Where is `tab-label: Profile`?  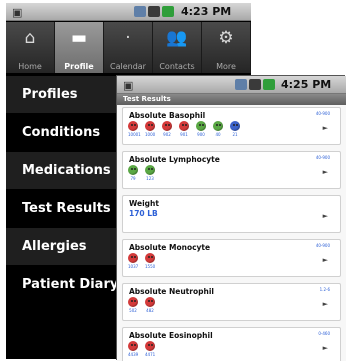
tab-label: Profile is located at coordinates (79, 66).